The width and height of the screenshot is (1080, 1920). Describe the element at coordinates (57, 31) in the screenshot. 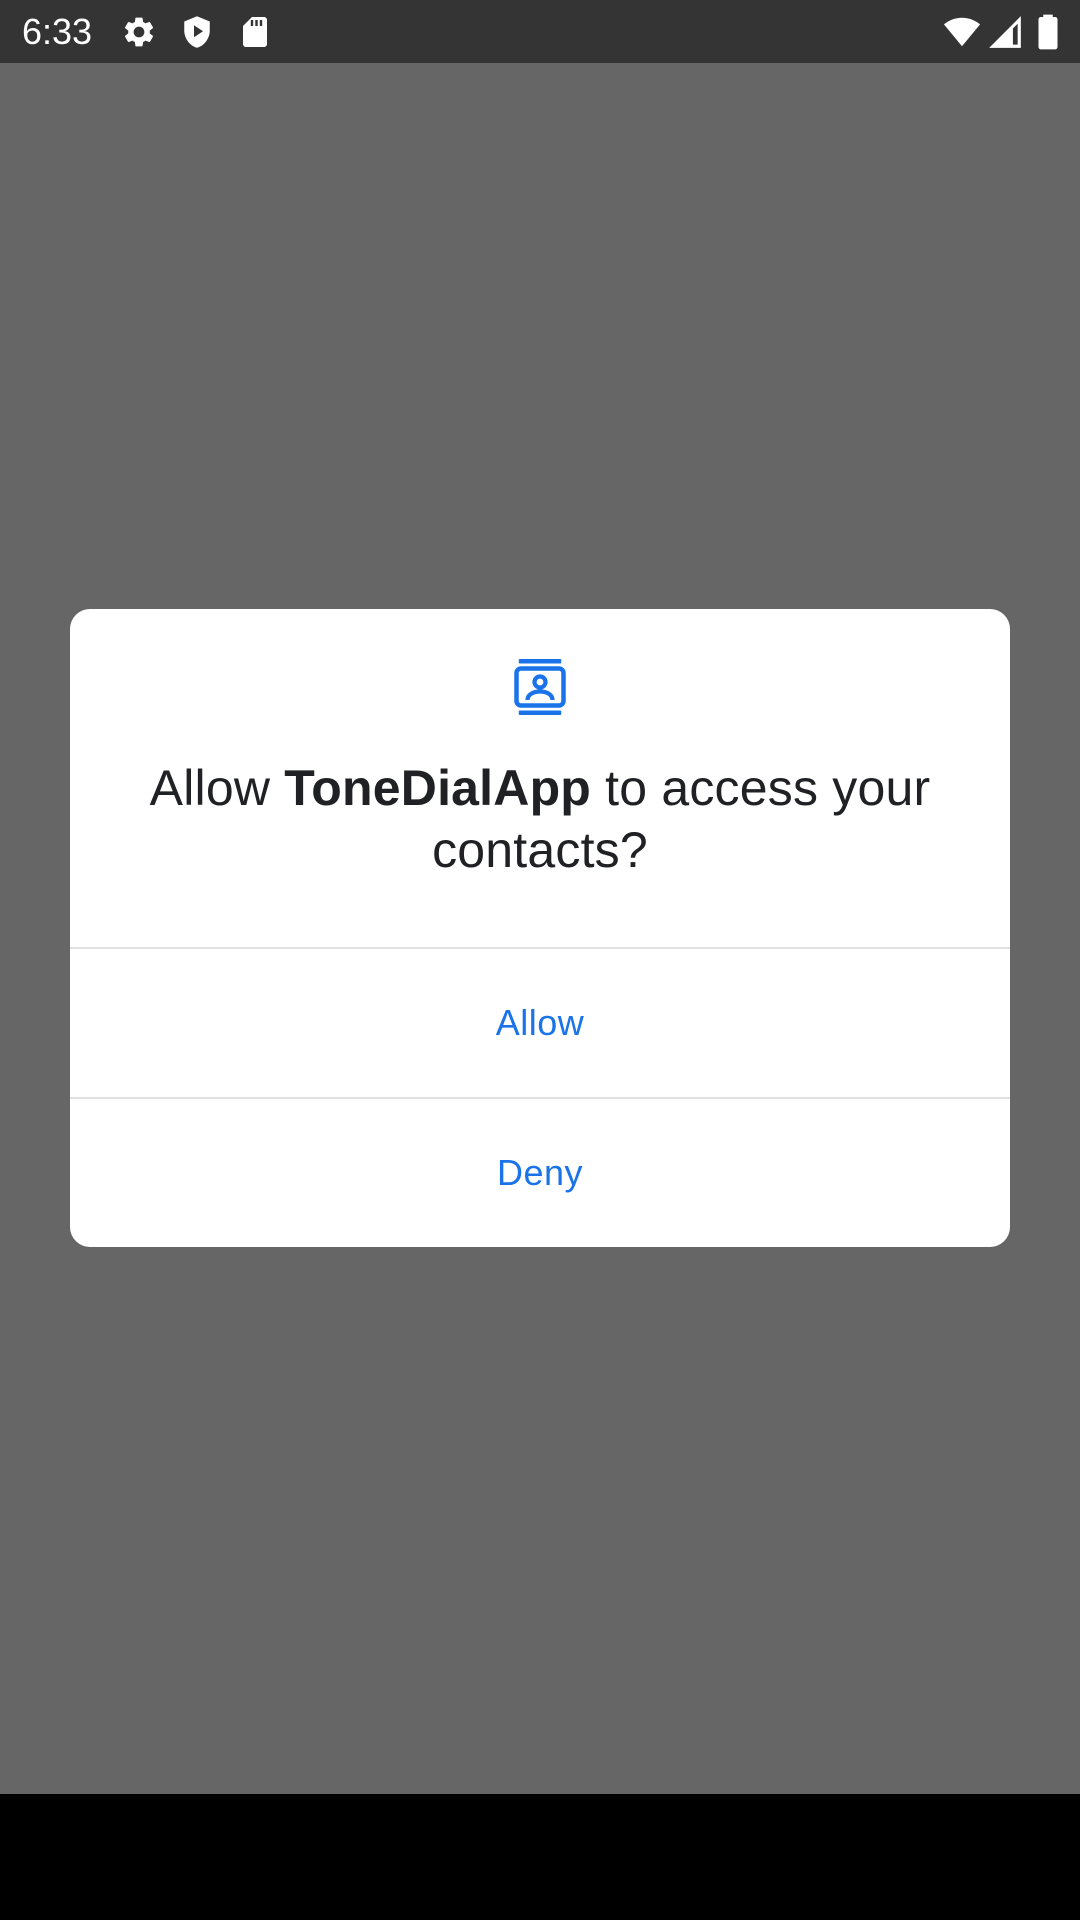

I see `status-time: 6:33` at that location.